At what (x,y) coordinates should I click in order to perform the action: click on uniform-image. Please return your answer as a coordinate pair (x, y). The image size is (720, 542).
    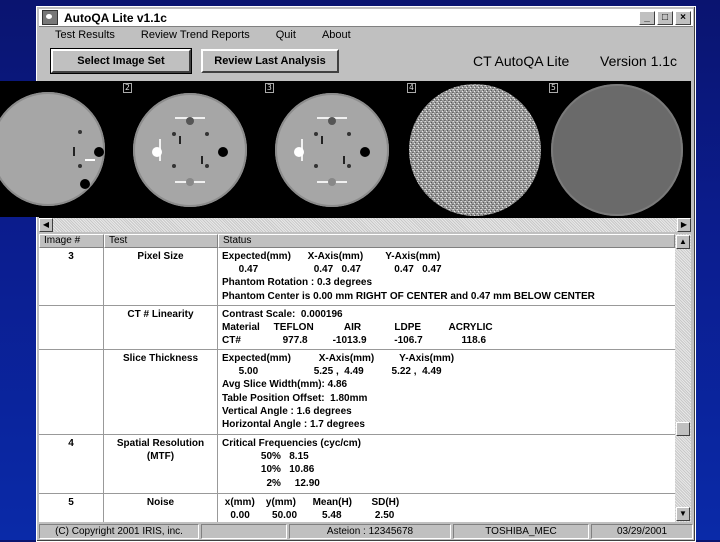
    Looking at the image, I should click on (617, 150).